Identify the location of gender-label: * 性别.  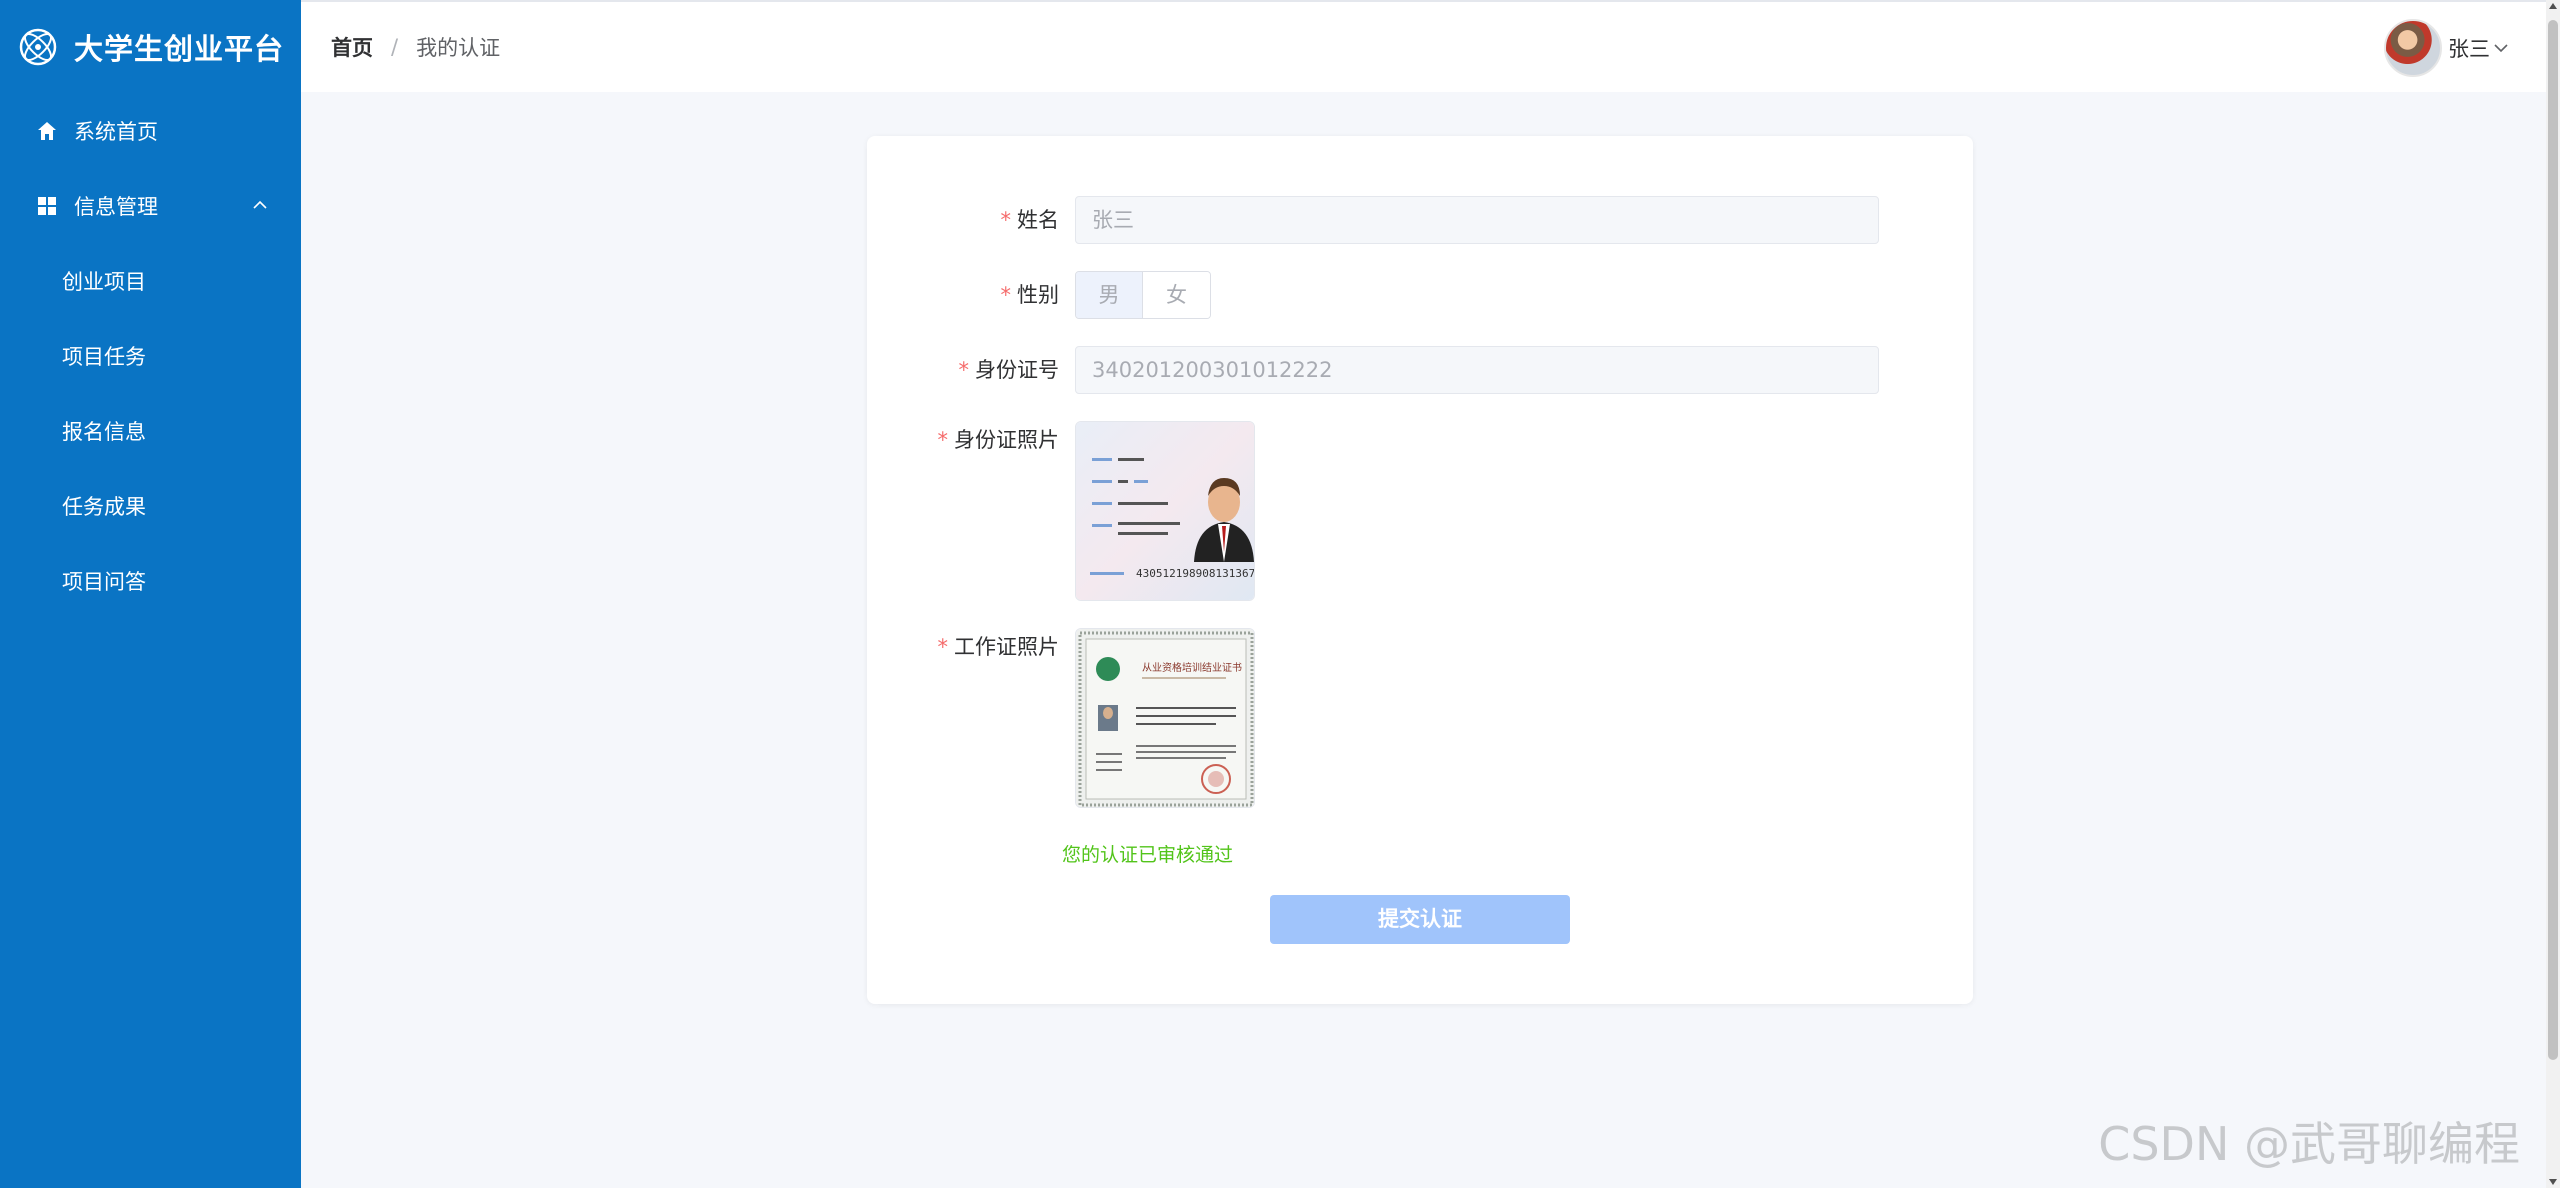
(1030, 295).